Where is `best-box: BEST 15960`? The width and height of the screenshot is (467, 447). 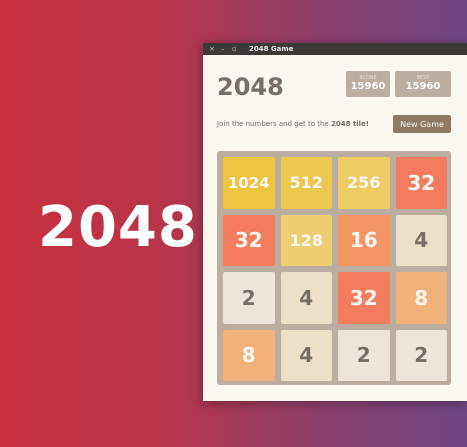
best-box: BEST 15960 is located at coordinates (423, 84).